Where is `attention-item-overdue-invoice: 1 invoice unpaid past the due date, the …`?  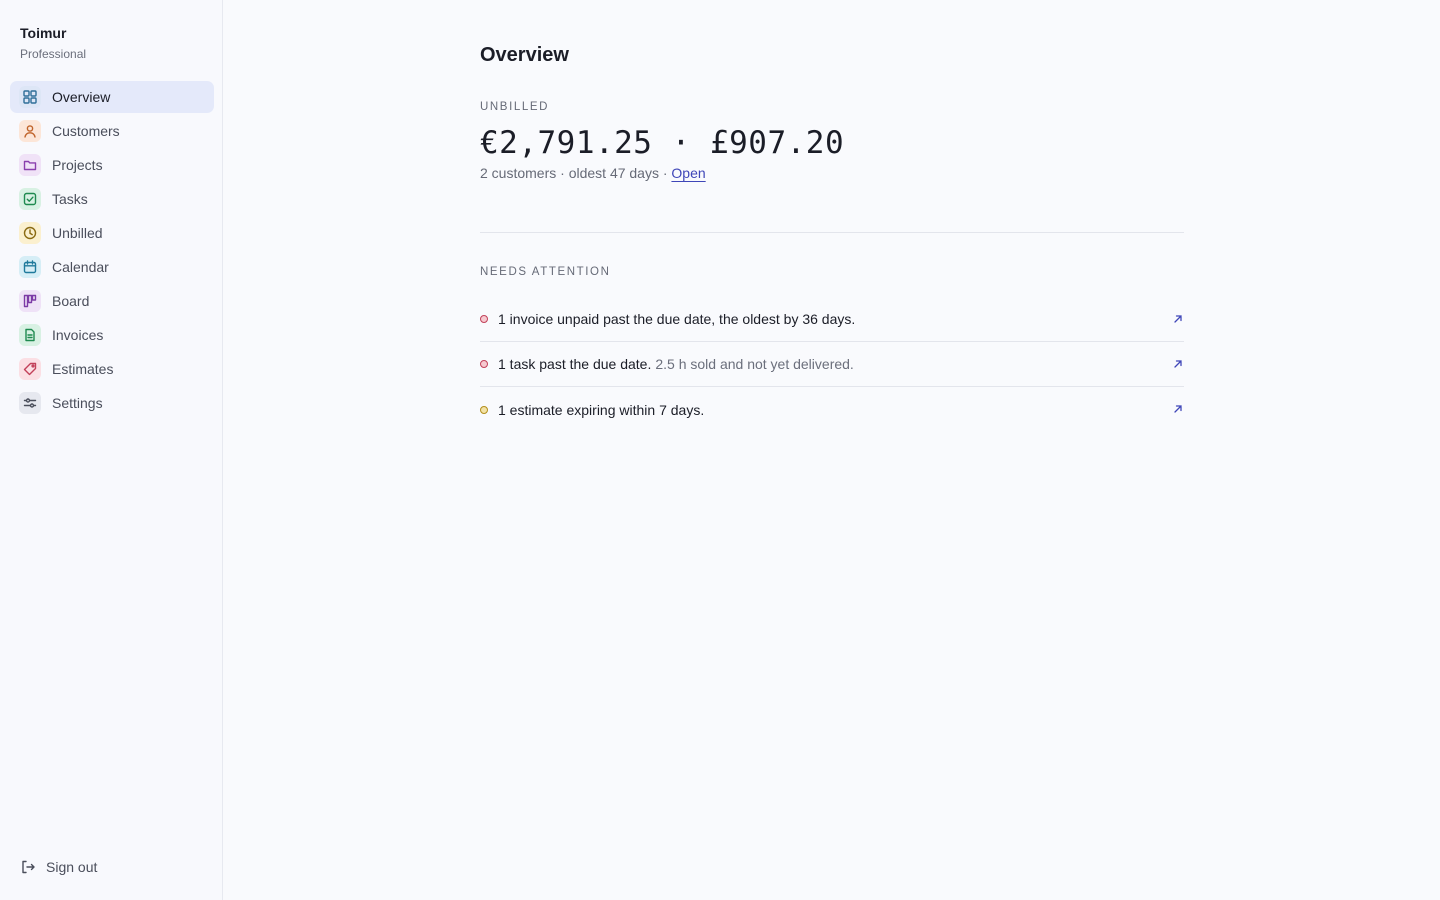 attention-item-overdue-invoice: 1 invoice unpaid past the due date, the … is located at coordinates (832, 319).